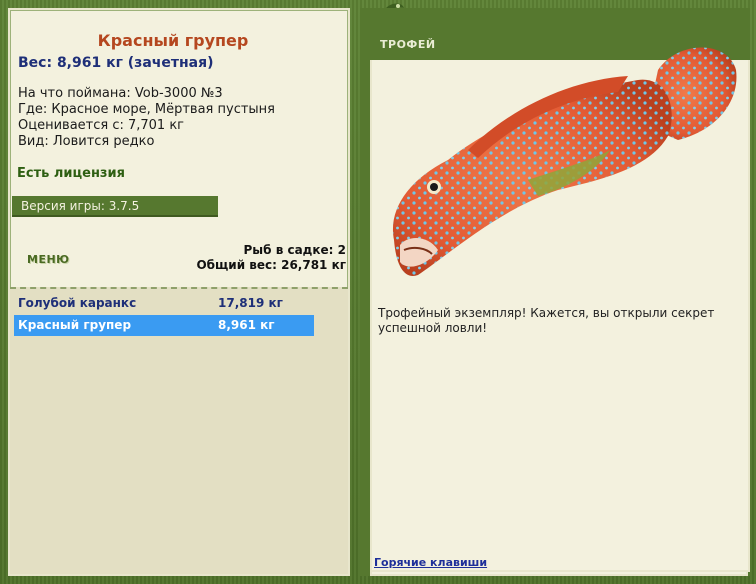 The height and width of the screenshot is (584, 756). Describe the element at coordinates (164, 303) in the screenshot. I see `catch-row: Голубой каранкс 17,819 кг` at that location.